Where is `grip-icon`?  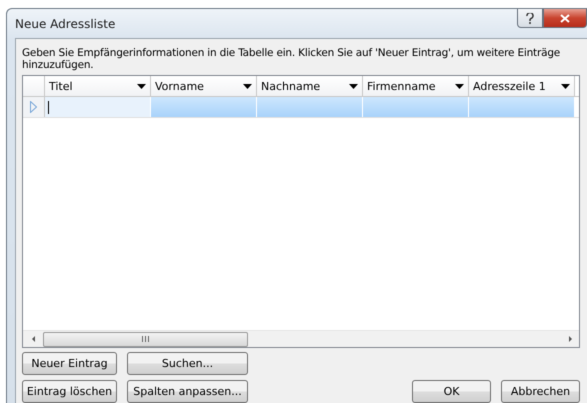
grip-icon is located at coordinates (145, 339).